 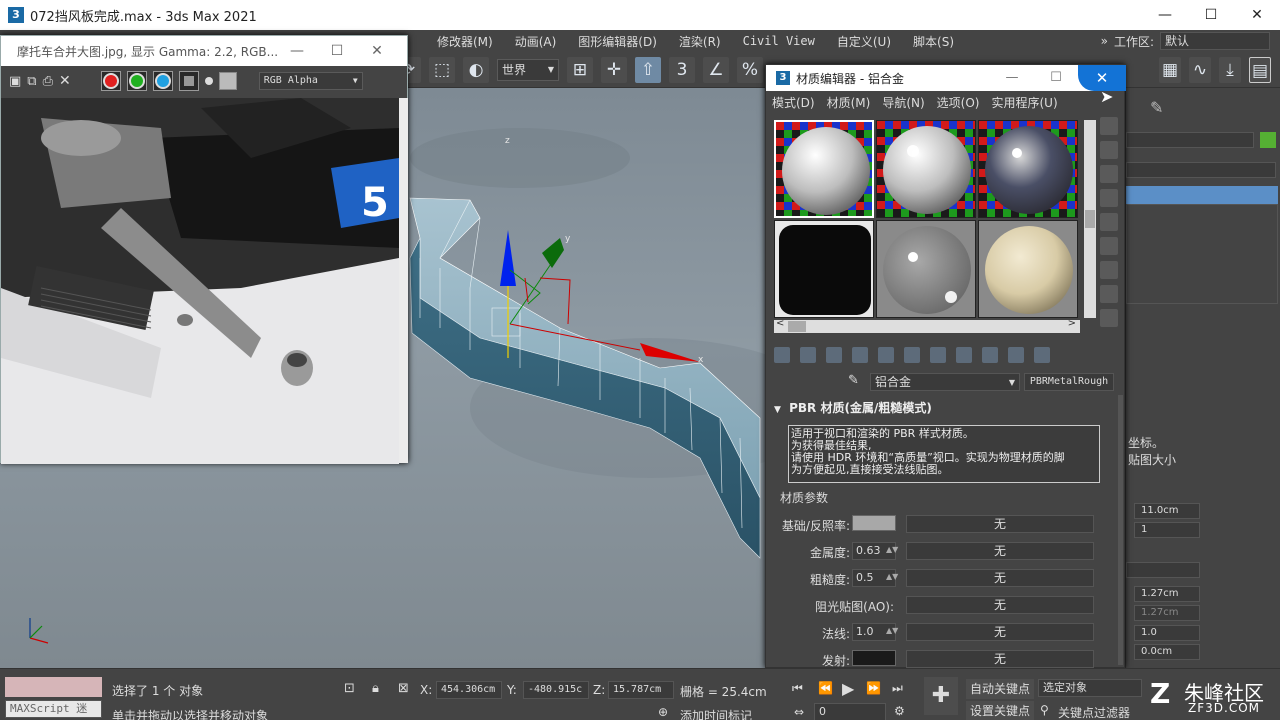 What do you see at coordinates (873, 688) in the screenshot?
I see `next-frame-icon: ⏩` at bounding box center [873, 688].